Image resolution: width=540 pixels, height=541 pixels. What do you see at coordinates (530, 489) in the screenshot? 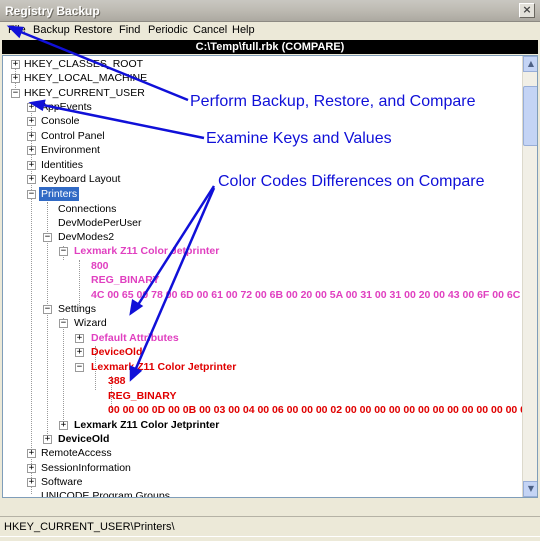
I see `scroll-down-icon: ▼` at bounding box center [530, 489].